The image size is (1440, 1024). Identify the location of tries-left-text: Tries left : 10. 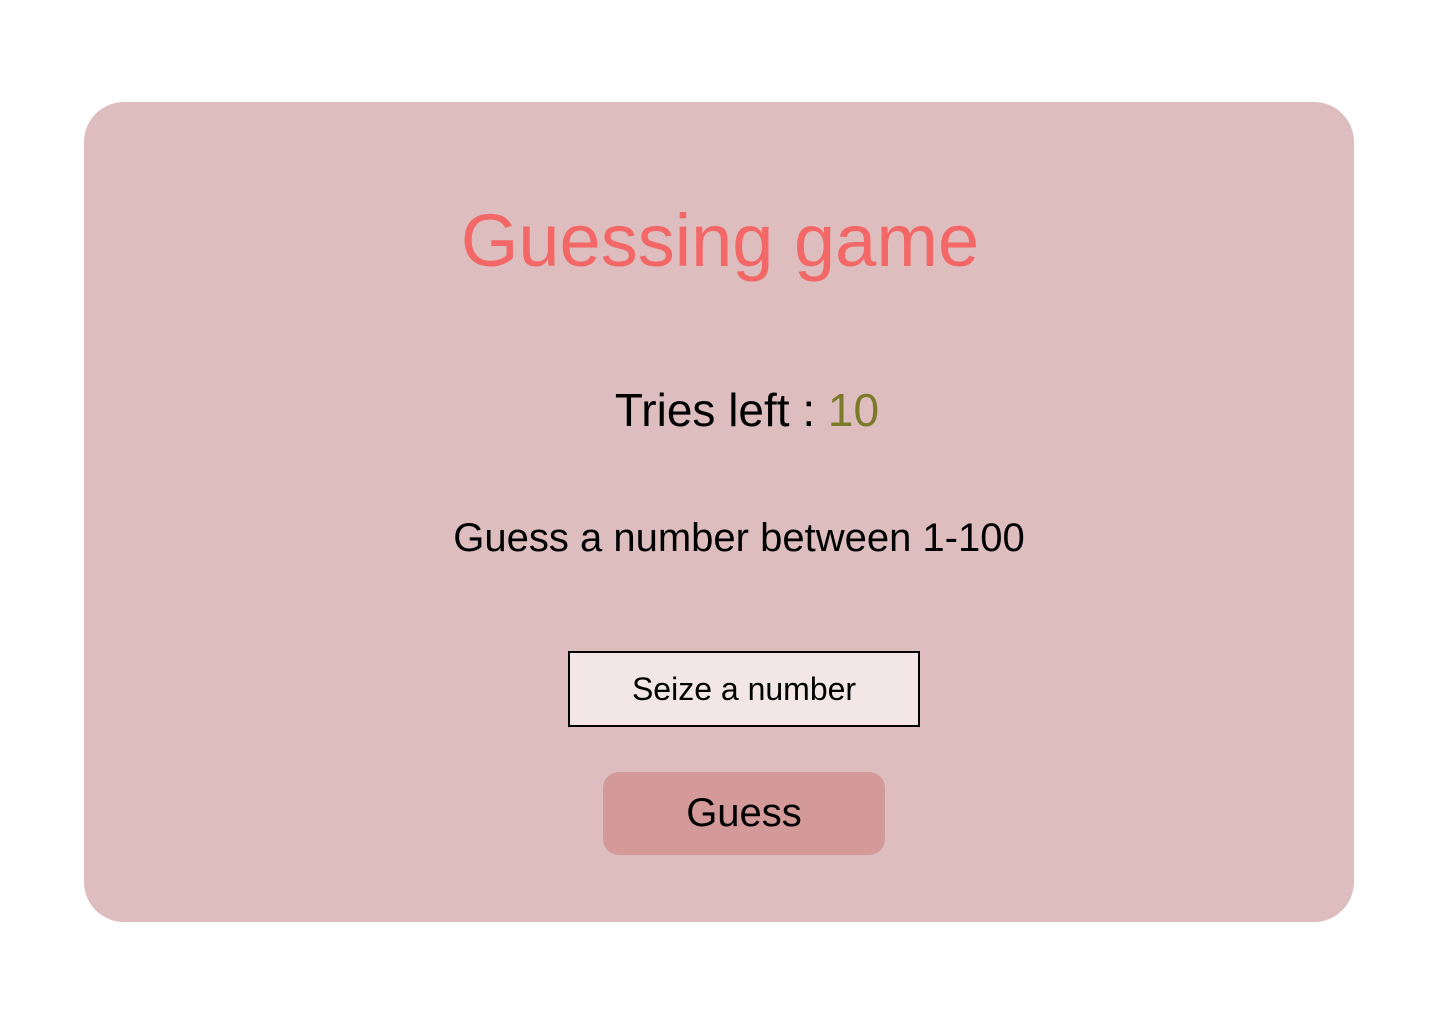
(720, 410).